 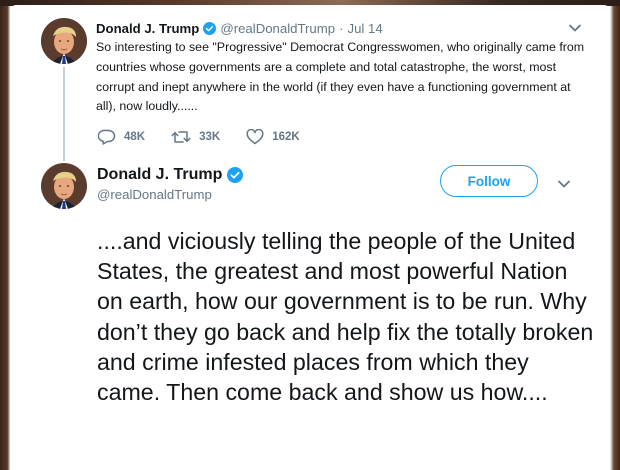 I want to click on tweet-actions: 48K 33K 162K, so click(x=212, y=137).